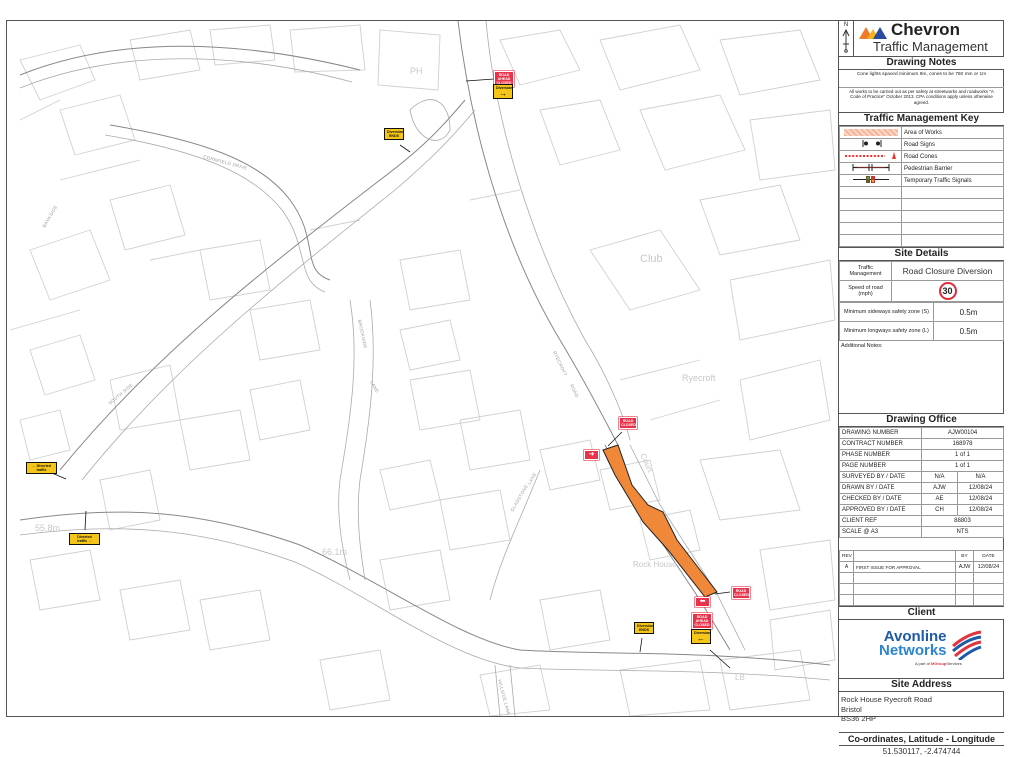  I want to click on map-label-club: Club, so click(651, 259).